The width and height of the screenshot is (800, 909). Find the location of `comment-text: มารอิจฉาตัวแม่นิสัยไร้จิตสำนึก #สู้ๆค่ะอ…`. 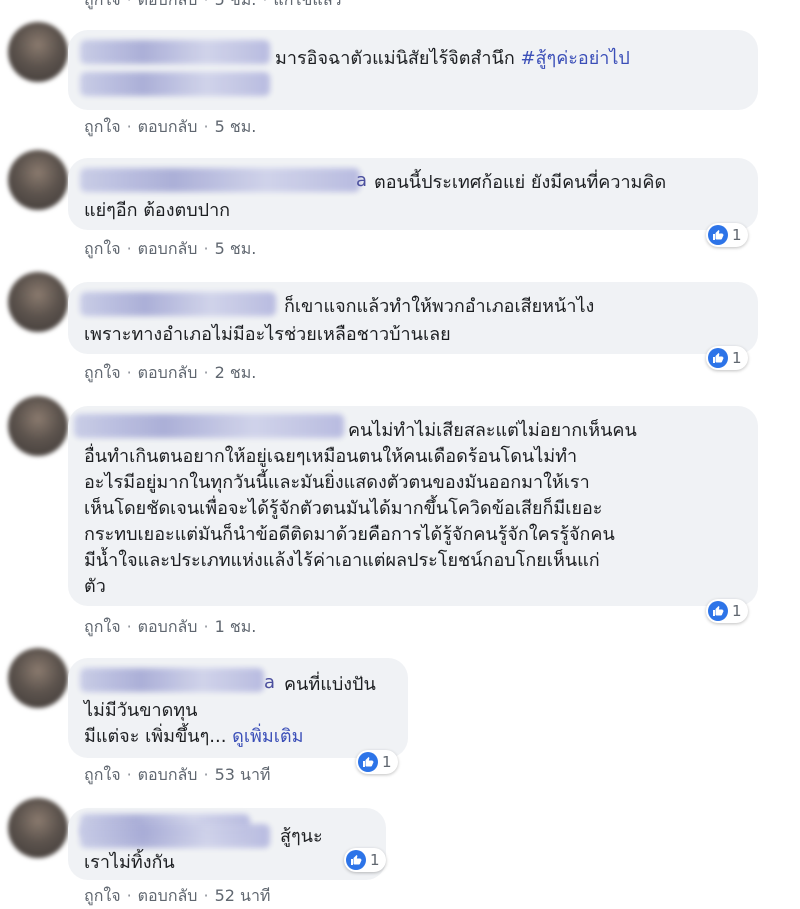

comment-text: มารอิจฉาตัวแม่นิสัยไร้จิตสำนึก #สู้ๆค่ะอ… is located at coordinates (452, 58).